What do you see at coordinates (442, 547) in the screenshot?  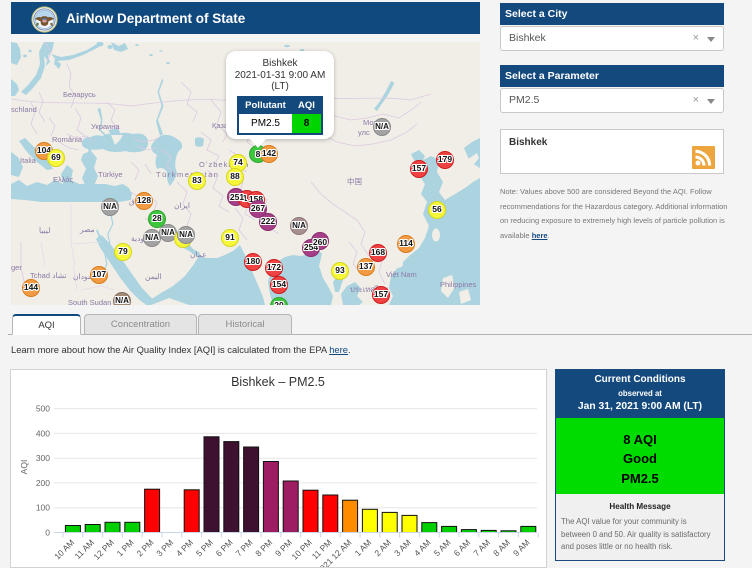 I see `svg-text: 5 AM` at bounding box center [442, 547].